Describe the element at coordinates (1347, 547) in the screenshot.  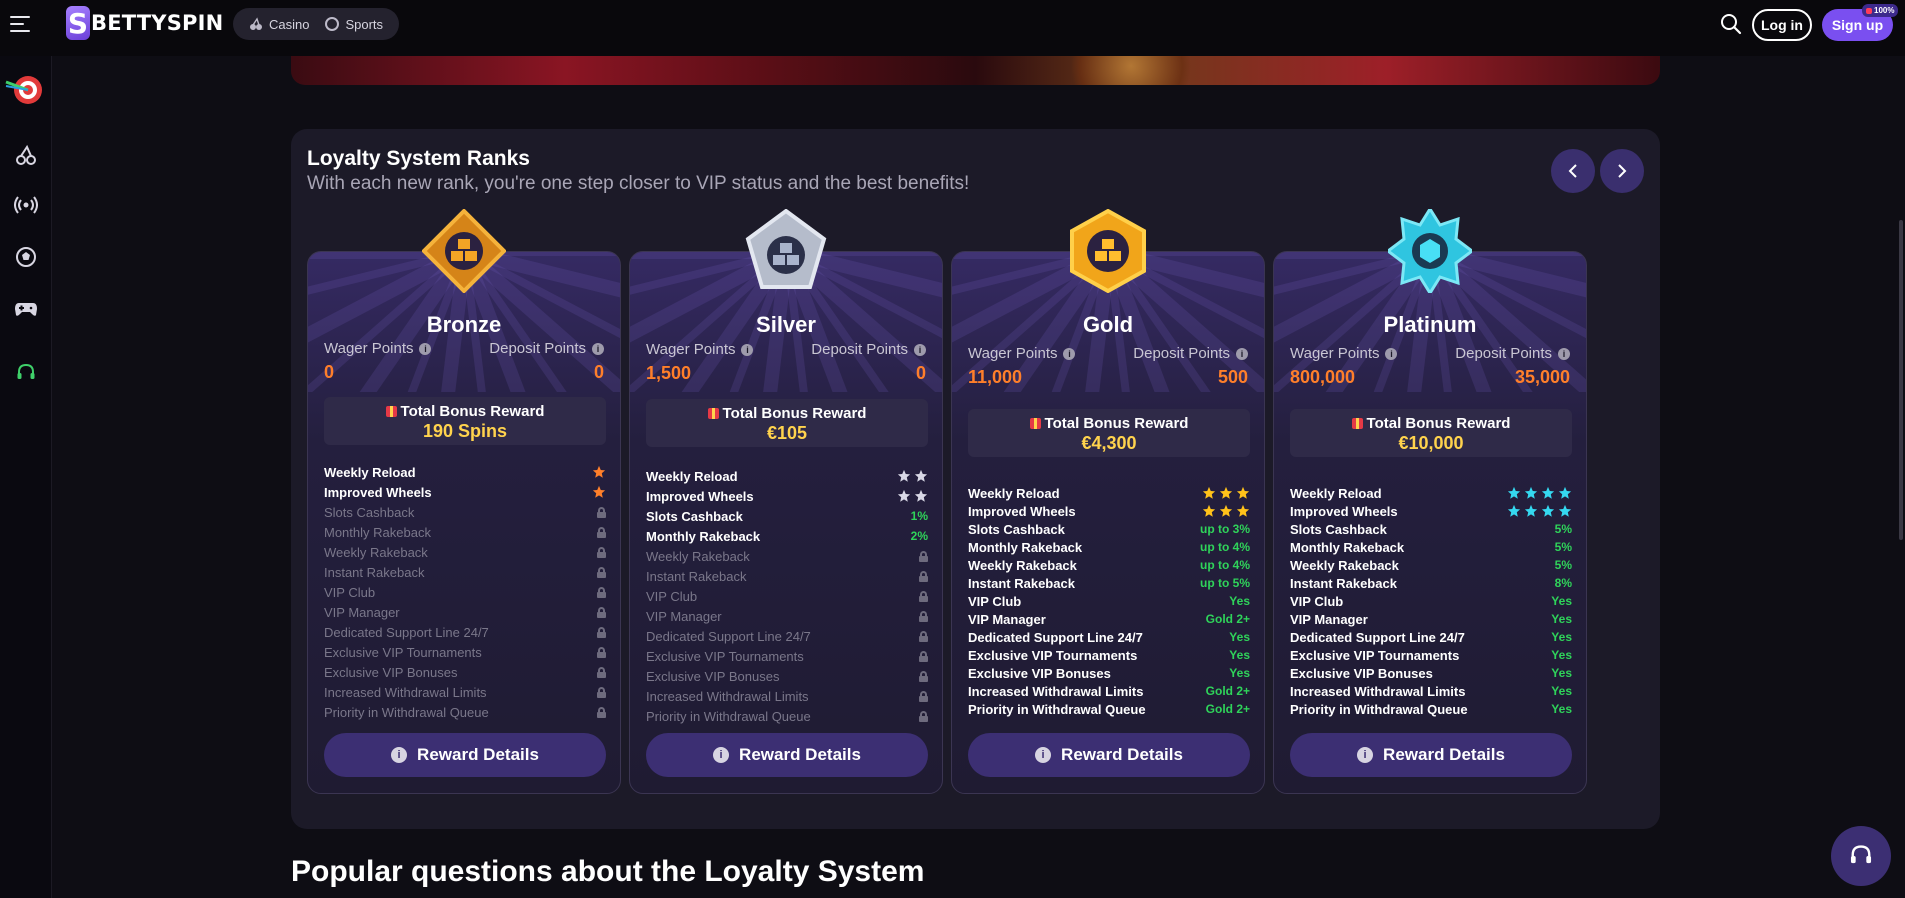
I see `benefit-label: Monthly Rakeback` at that location.